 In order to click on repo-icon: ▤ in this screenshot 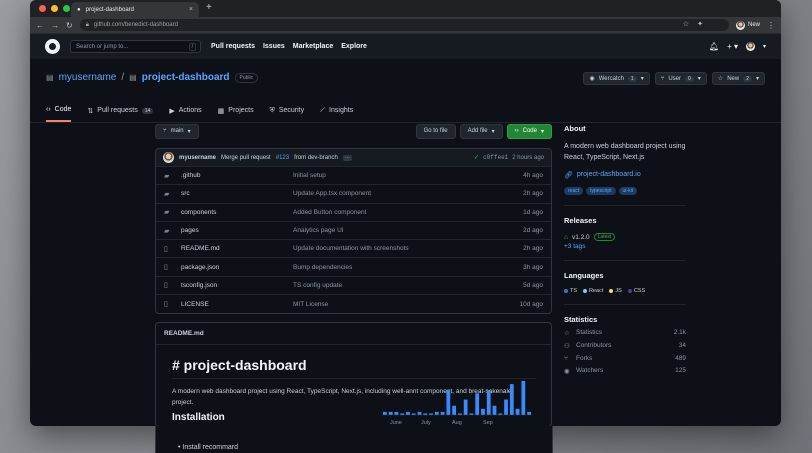, I will do `click(50, 77)`.